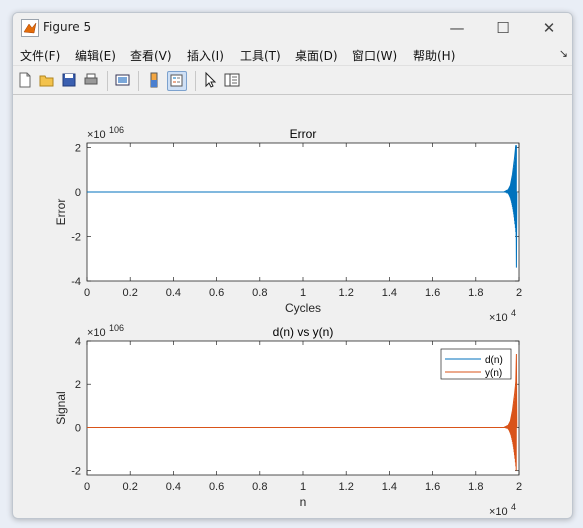  I want to click on pointer-icon, so click(210, 80).